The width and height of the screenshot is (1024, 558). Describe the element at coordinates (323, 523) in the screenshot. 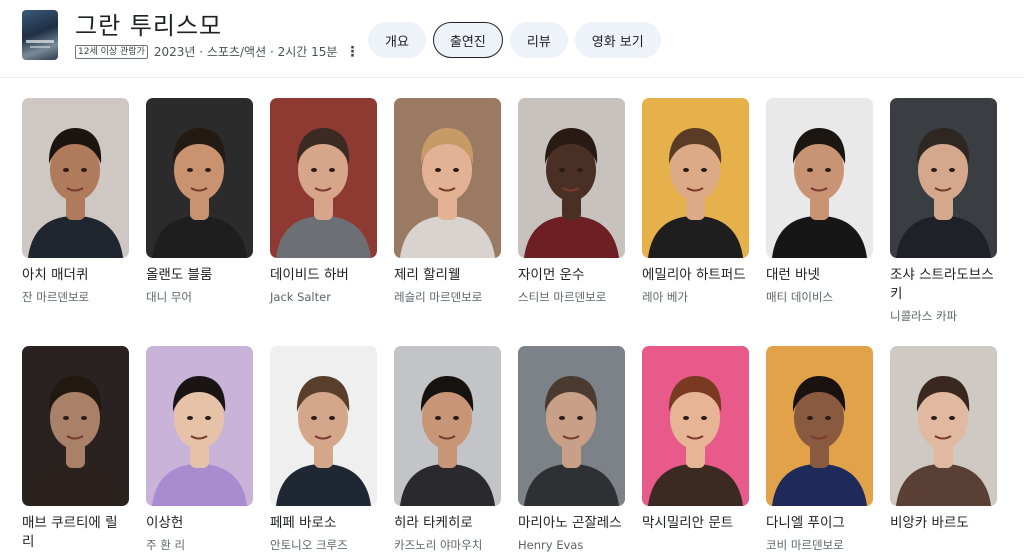

I see `cast-name: 페페 바로소` at that location.